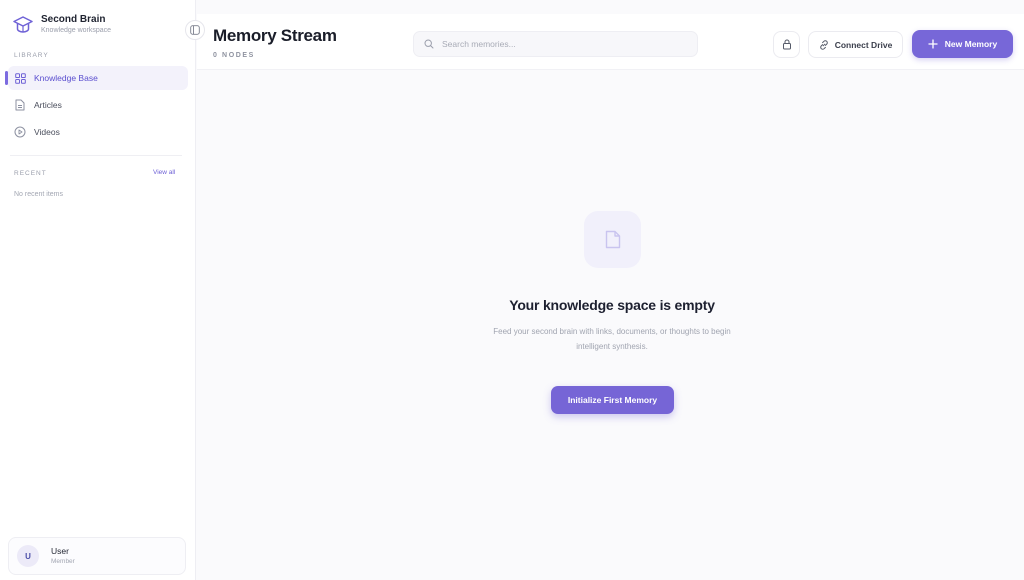  What do you see at coordinates (31, 55) in the screenshot?
I see `library-section-label: LIBRARY` at bounding box center [31, 55].